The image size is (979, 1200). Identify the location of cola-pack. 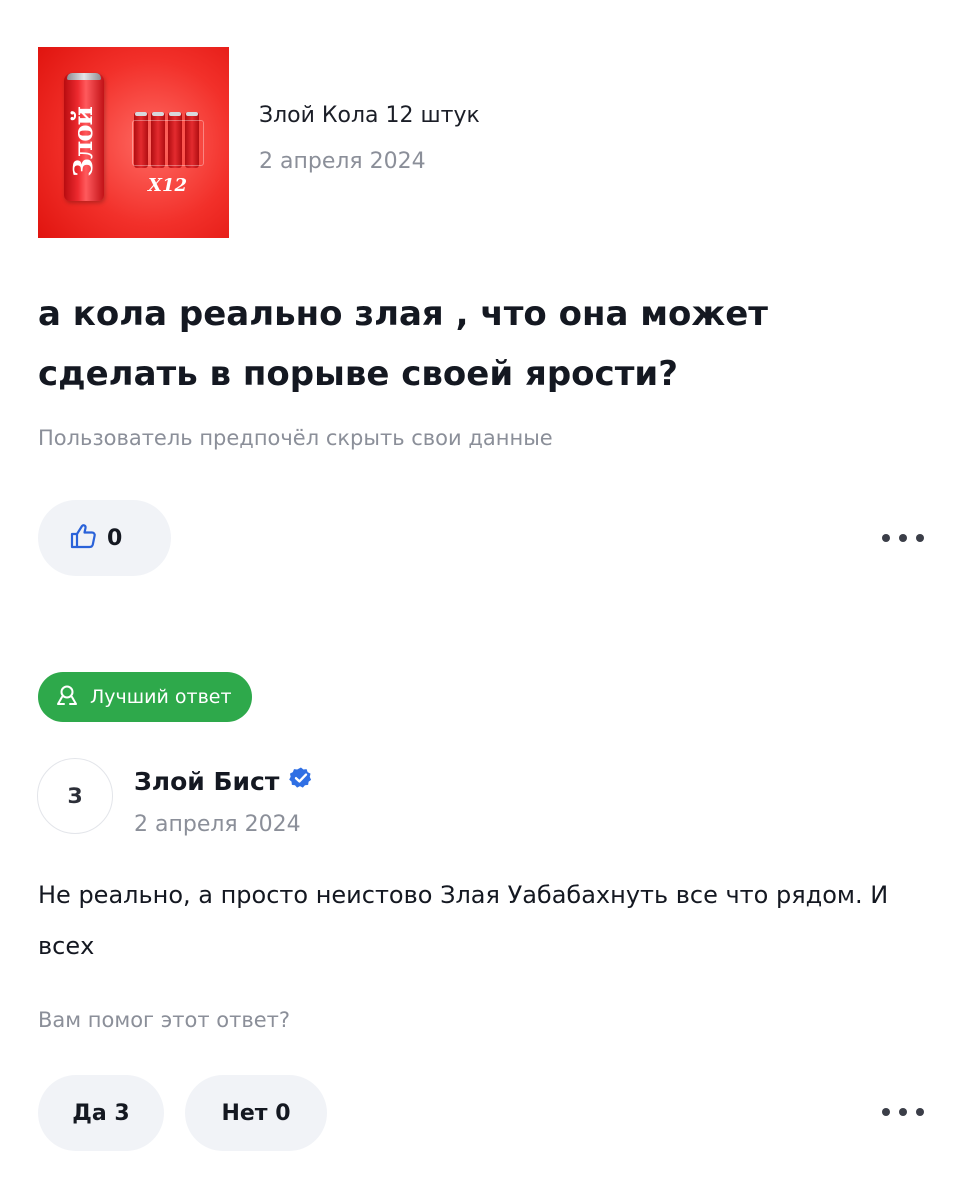
(168, 140).